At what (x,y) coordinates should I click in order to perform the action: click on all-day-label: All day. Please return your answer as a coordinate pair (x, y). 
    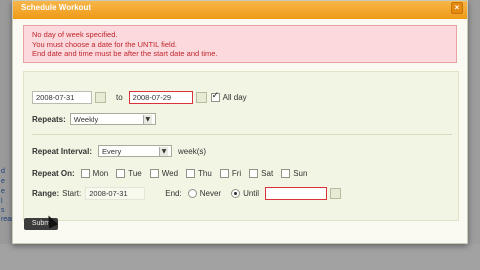
    Looking at the image, I should click on (234, 97).